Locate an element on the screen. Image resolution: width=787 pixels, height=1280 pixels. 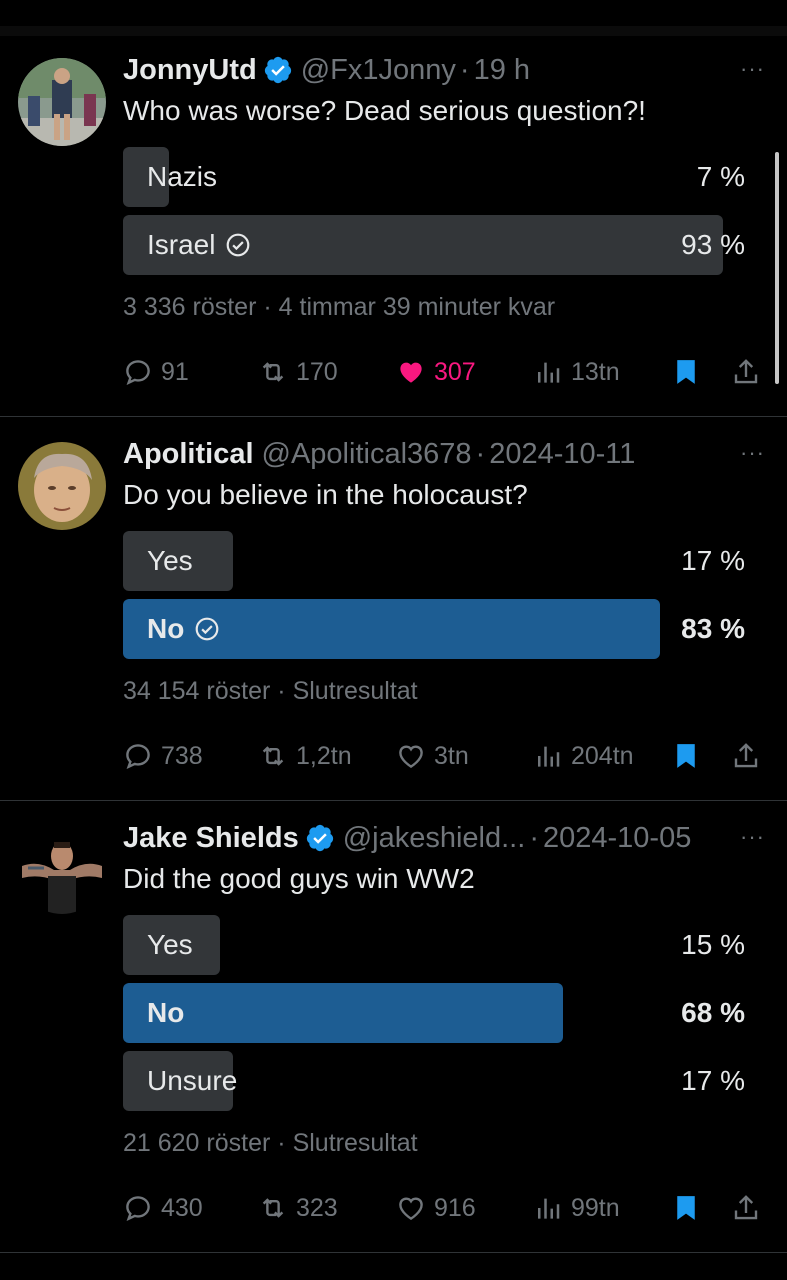
repost-button: 1,2tn is located at coordinates (305, 756).